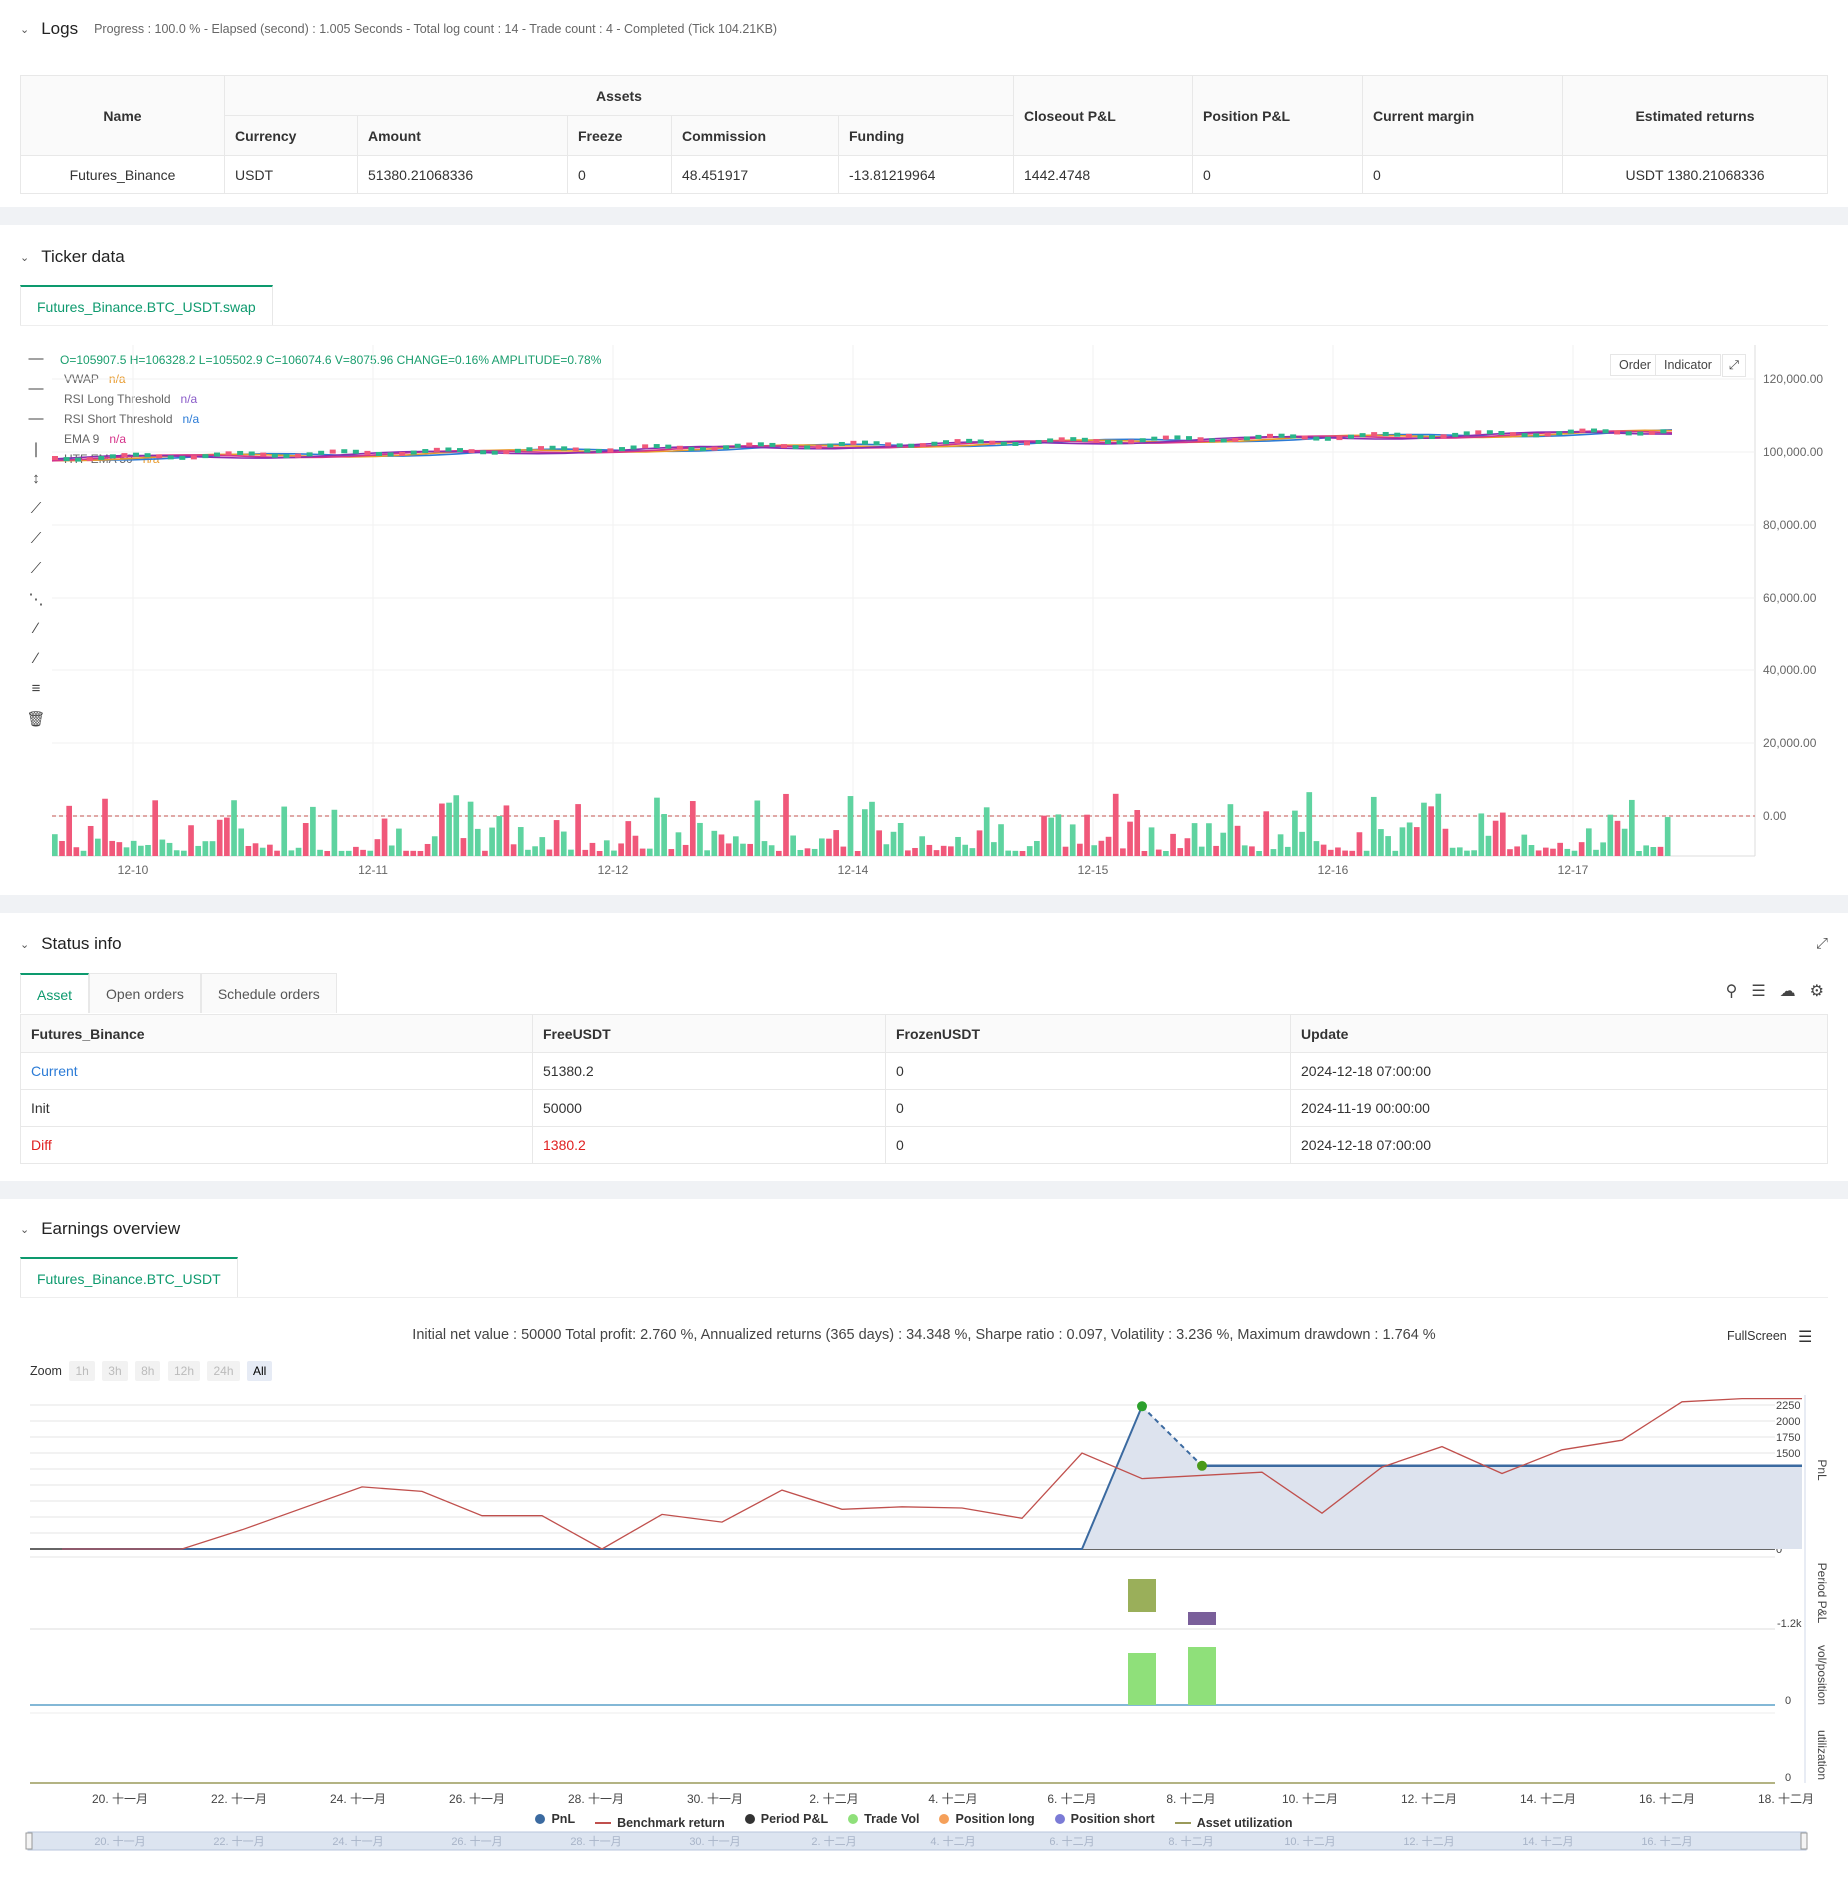 The height and width of the screenshot is (1882, 1848). I want to click on legend-label: Period P&L, so click(794, 1819).